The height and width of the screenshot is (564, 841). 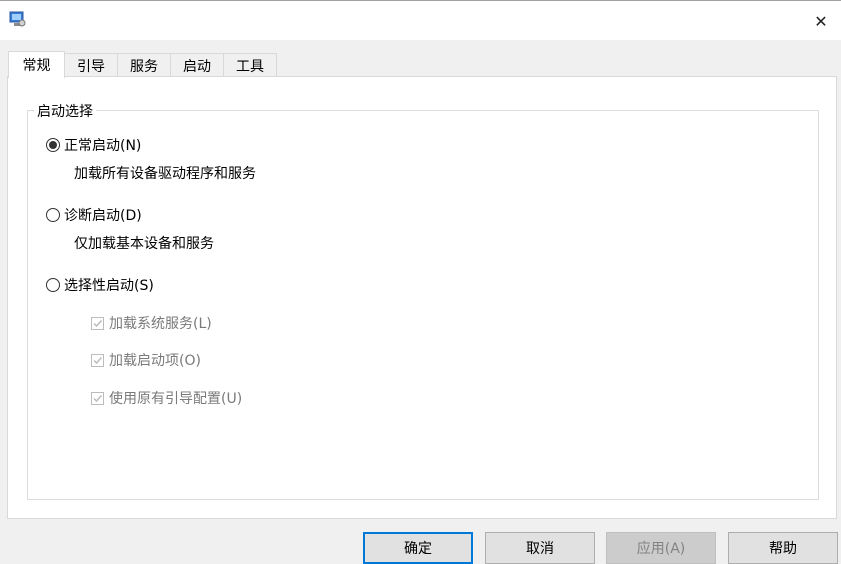 I want to click on normal-startup-description: 加载所有设备驱动程序和服务, so click(x=165, y=174).